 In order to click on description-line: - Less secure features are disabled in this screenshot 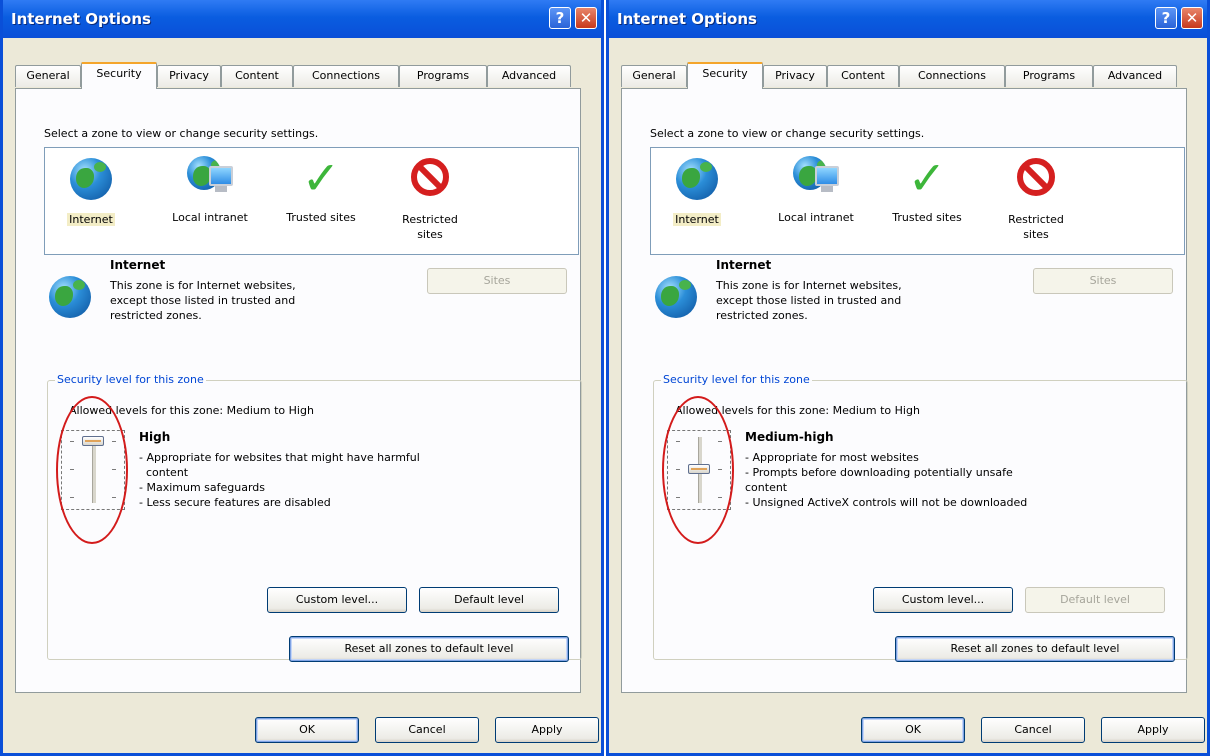, I will do `click(235, 502)`.